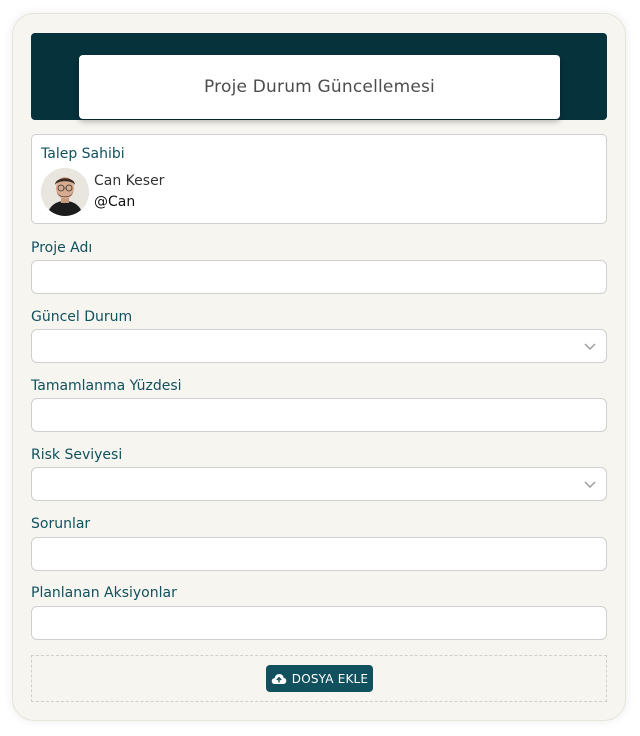  I want to click on requester-section: Talep Sahibi Can Keser @Can, so click(319, 179).